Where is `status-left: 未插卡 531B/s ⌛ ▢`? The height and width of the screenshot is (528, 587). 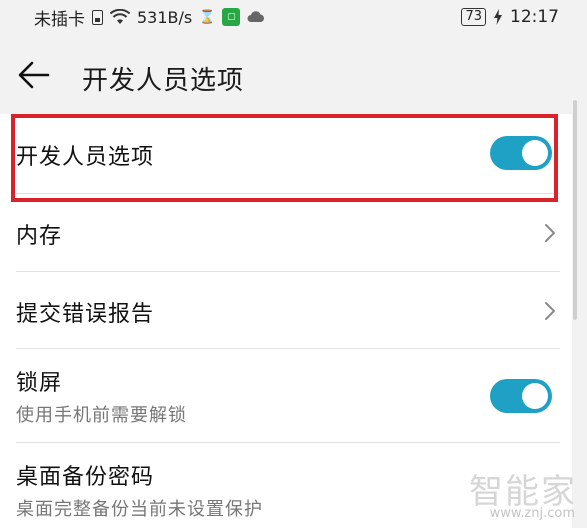 status-left: 未插卡 531B/s ⌛ ▢ is located at coordinates (149, 17).